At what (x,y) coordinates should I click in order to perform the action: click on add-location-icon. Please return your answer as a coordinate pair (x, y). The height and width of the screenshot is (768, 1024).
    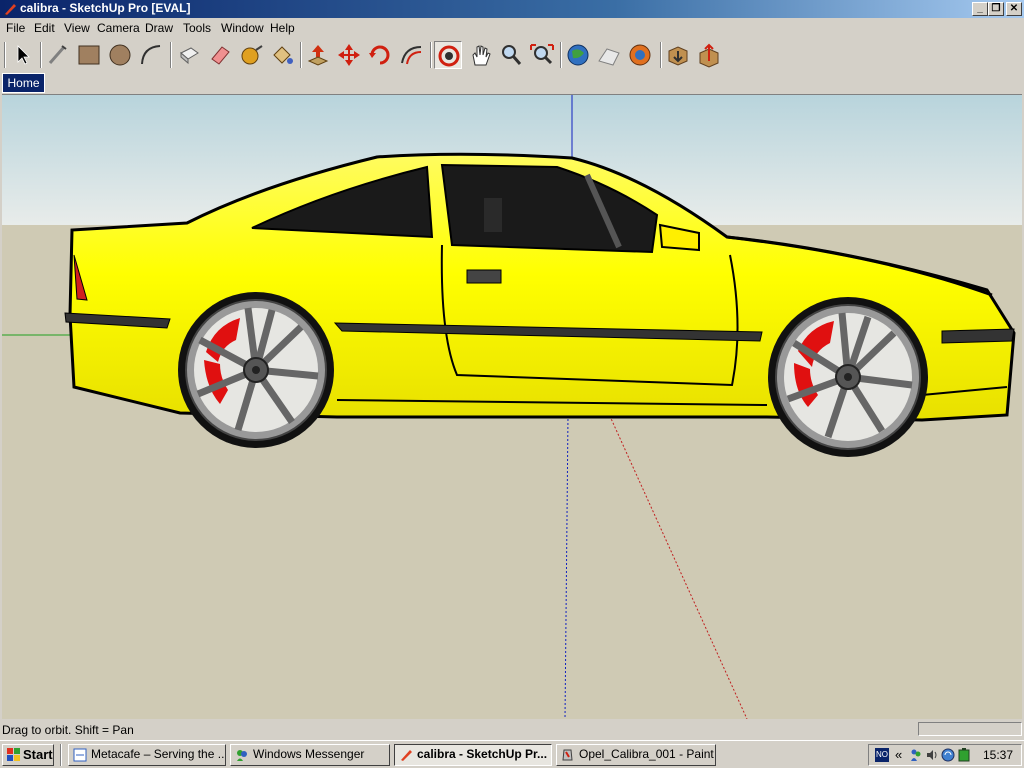
    Looking at the image, I should click on (578, 55).